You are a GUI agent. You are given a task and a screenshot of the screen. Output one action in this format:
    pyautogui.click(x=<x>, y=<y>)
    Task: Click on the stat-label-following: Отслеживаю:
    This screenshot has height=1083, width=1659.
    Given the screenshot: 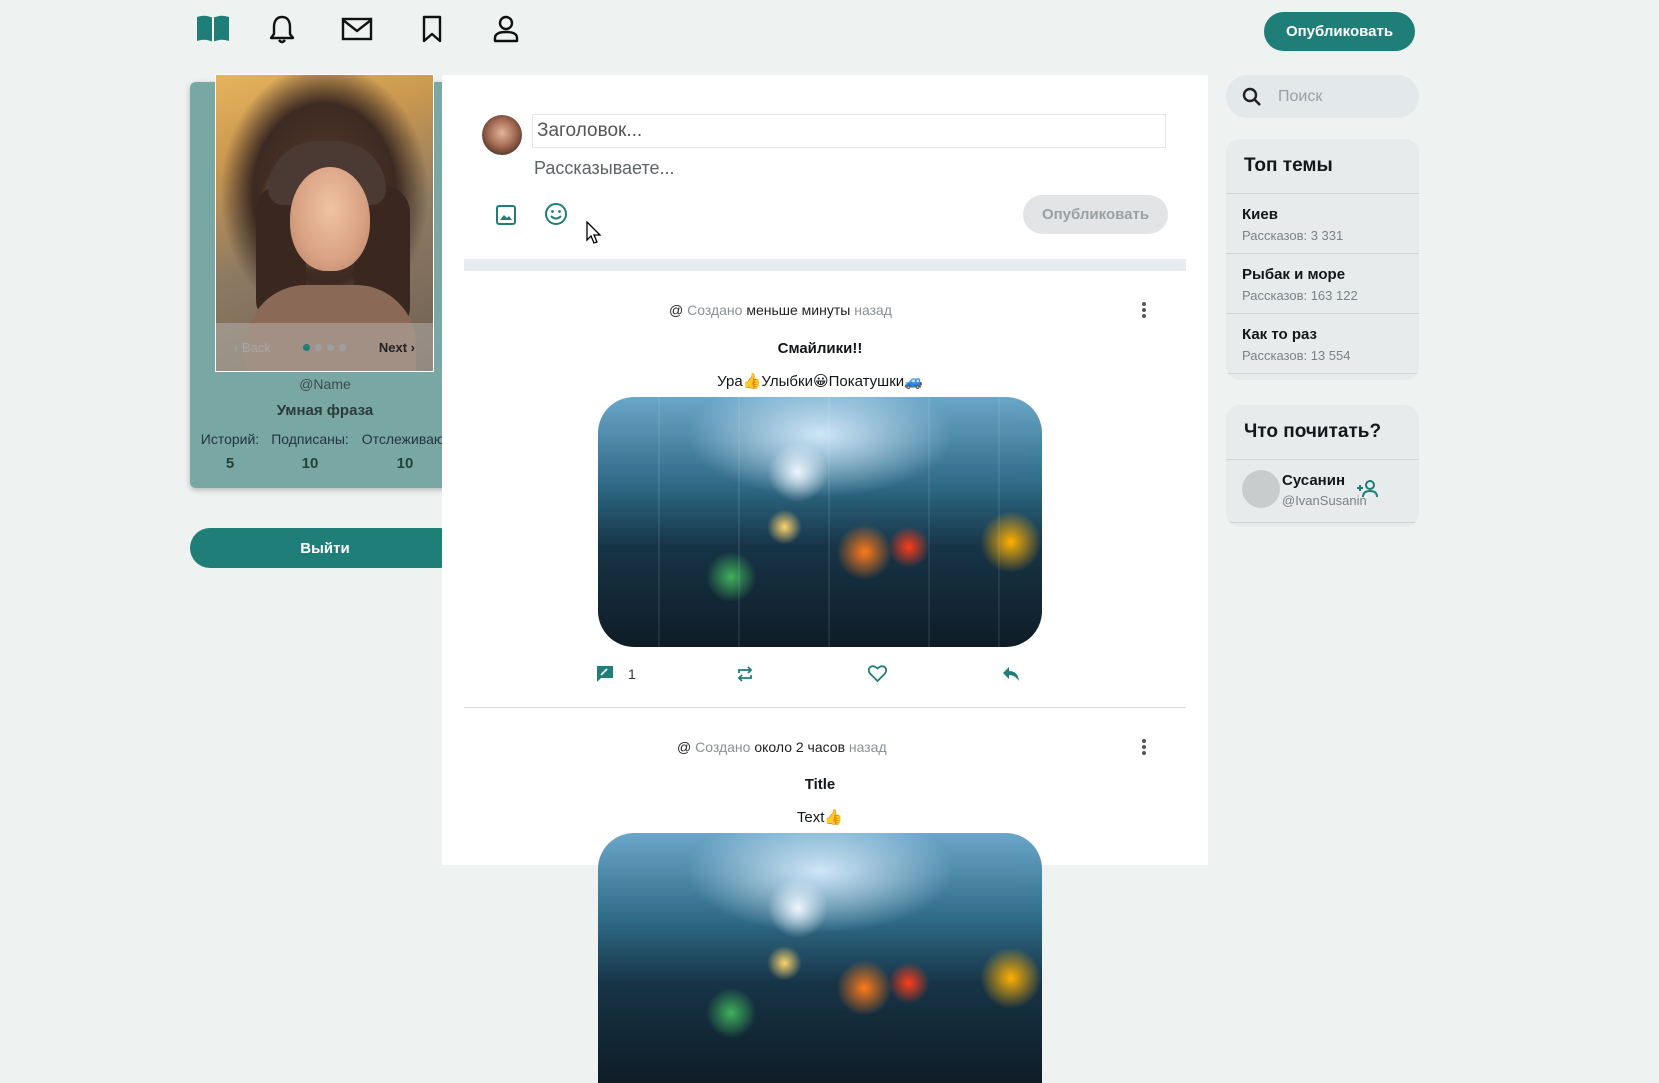 What is the action you would take?
    pyautogui.click(x=405, y=439)
    